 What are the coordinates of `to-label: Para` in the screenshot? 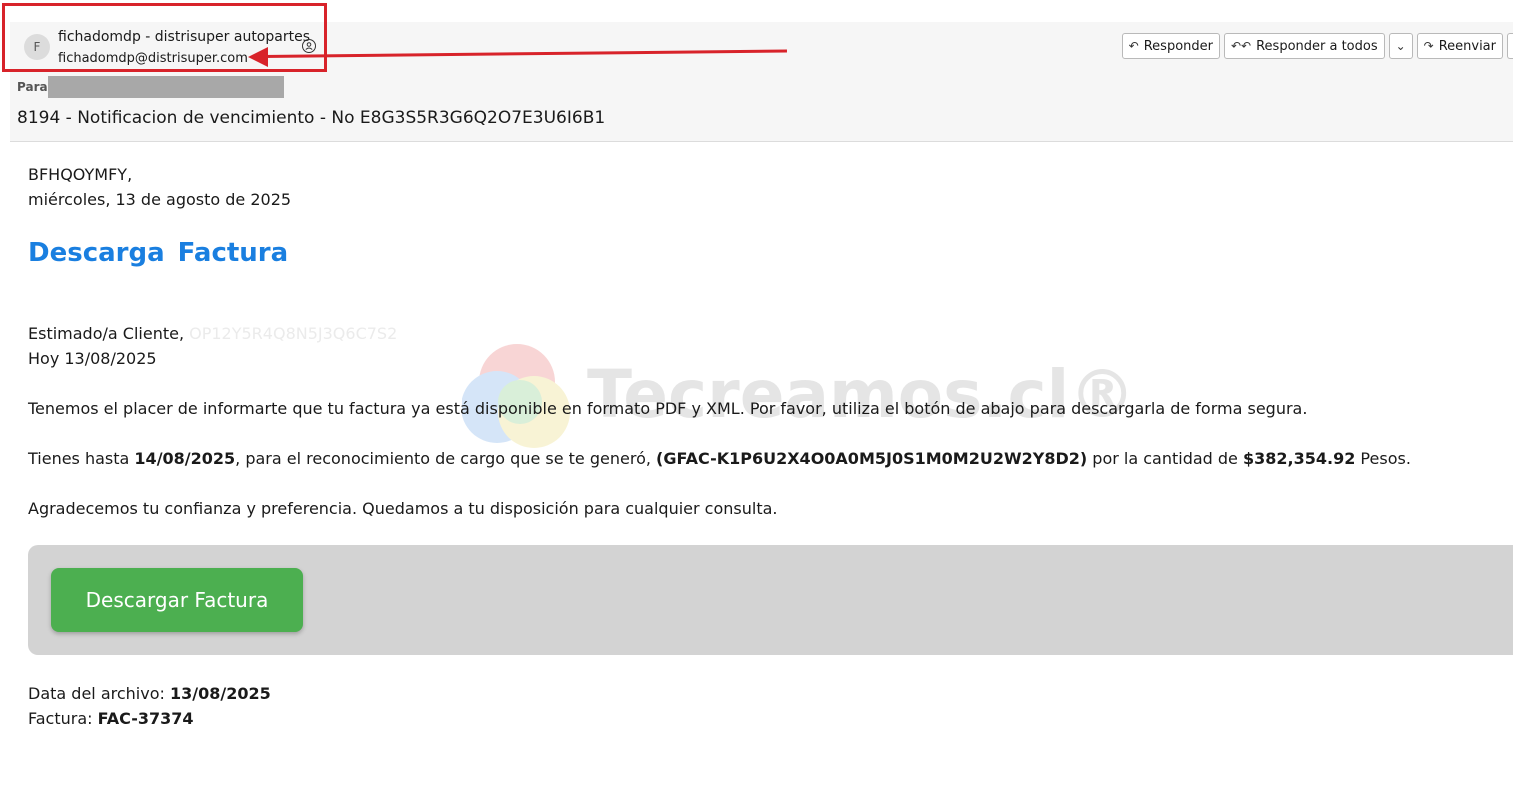 It's located at (32, 87).